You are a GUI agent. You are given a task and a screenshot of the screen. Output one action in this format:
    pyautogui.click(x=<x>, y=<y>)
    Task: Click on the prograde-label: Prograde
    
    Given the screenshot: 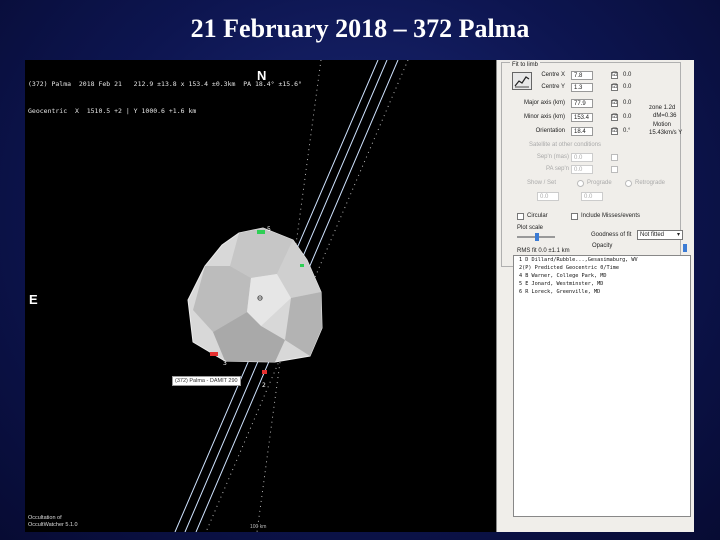 What is the action you would take?
    pyautogui.click(x=599, y=183)
    